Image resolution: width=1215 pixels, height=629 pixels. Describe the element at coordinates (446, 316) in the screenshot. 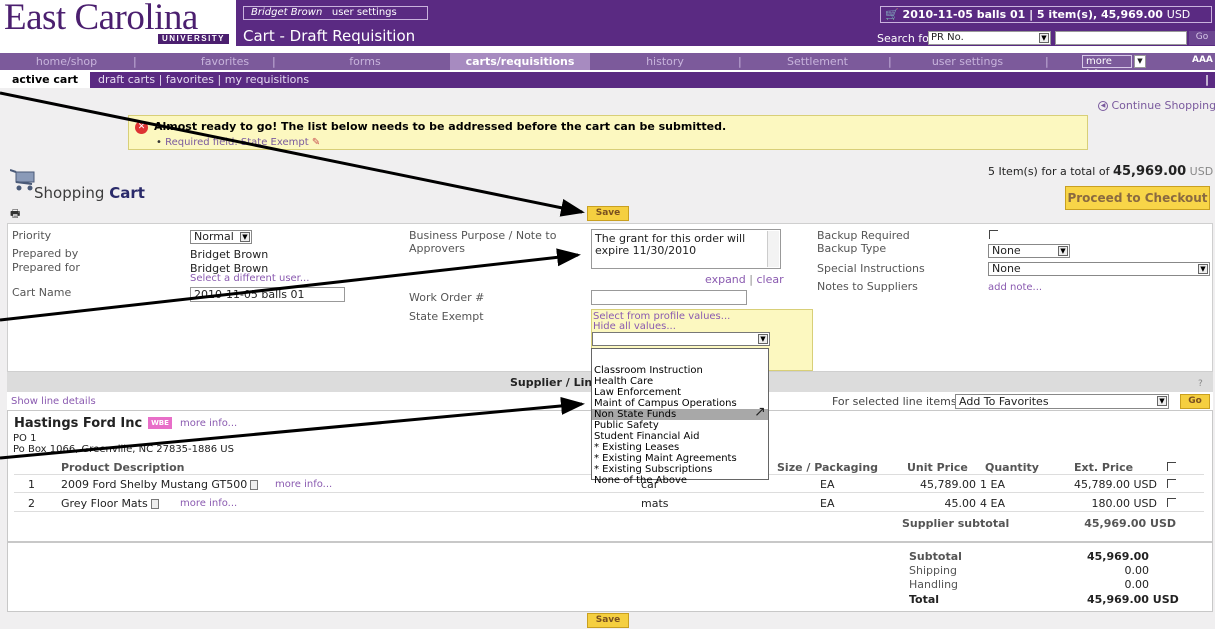

I see `state-exempt-label: State Exempt` at that location.